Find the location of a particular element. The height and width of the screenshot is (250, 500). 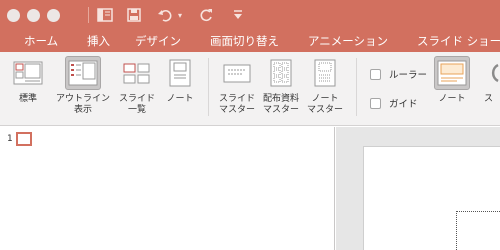

title-bar: ▾ is located at coordinates (250, 15).